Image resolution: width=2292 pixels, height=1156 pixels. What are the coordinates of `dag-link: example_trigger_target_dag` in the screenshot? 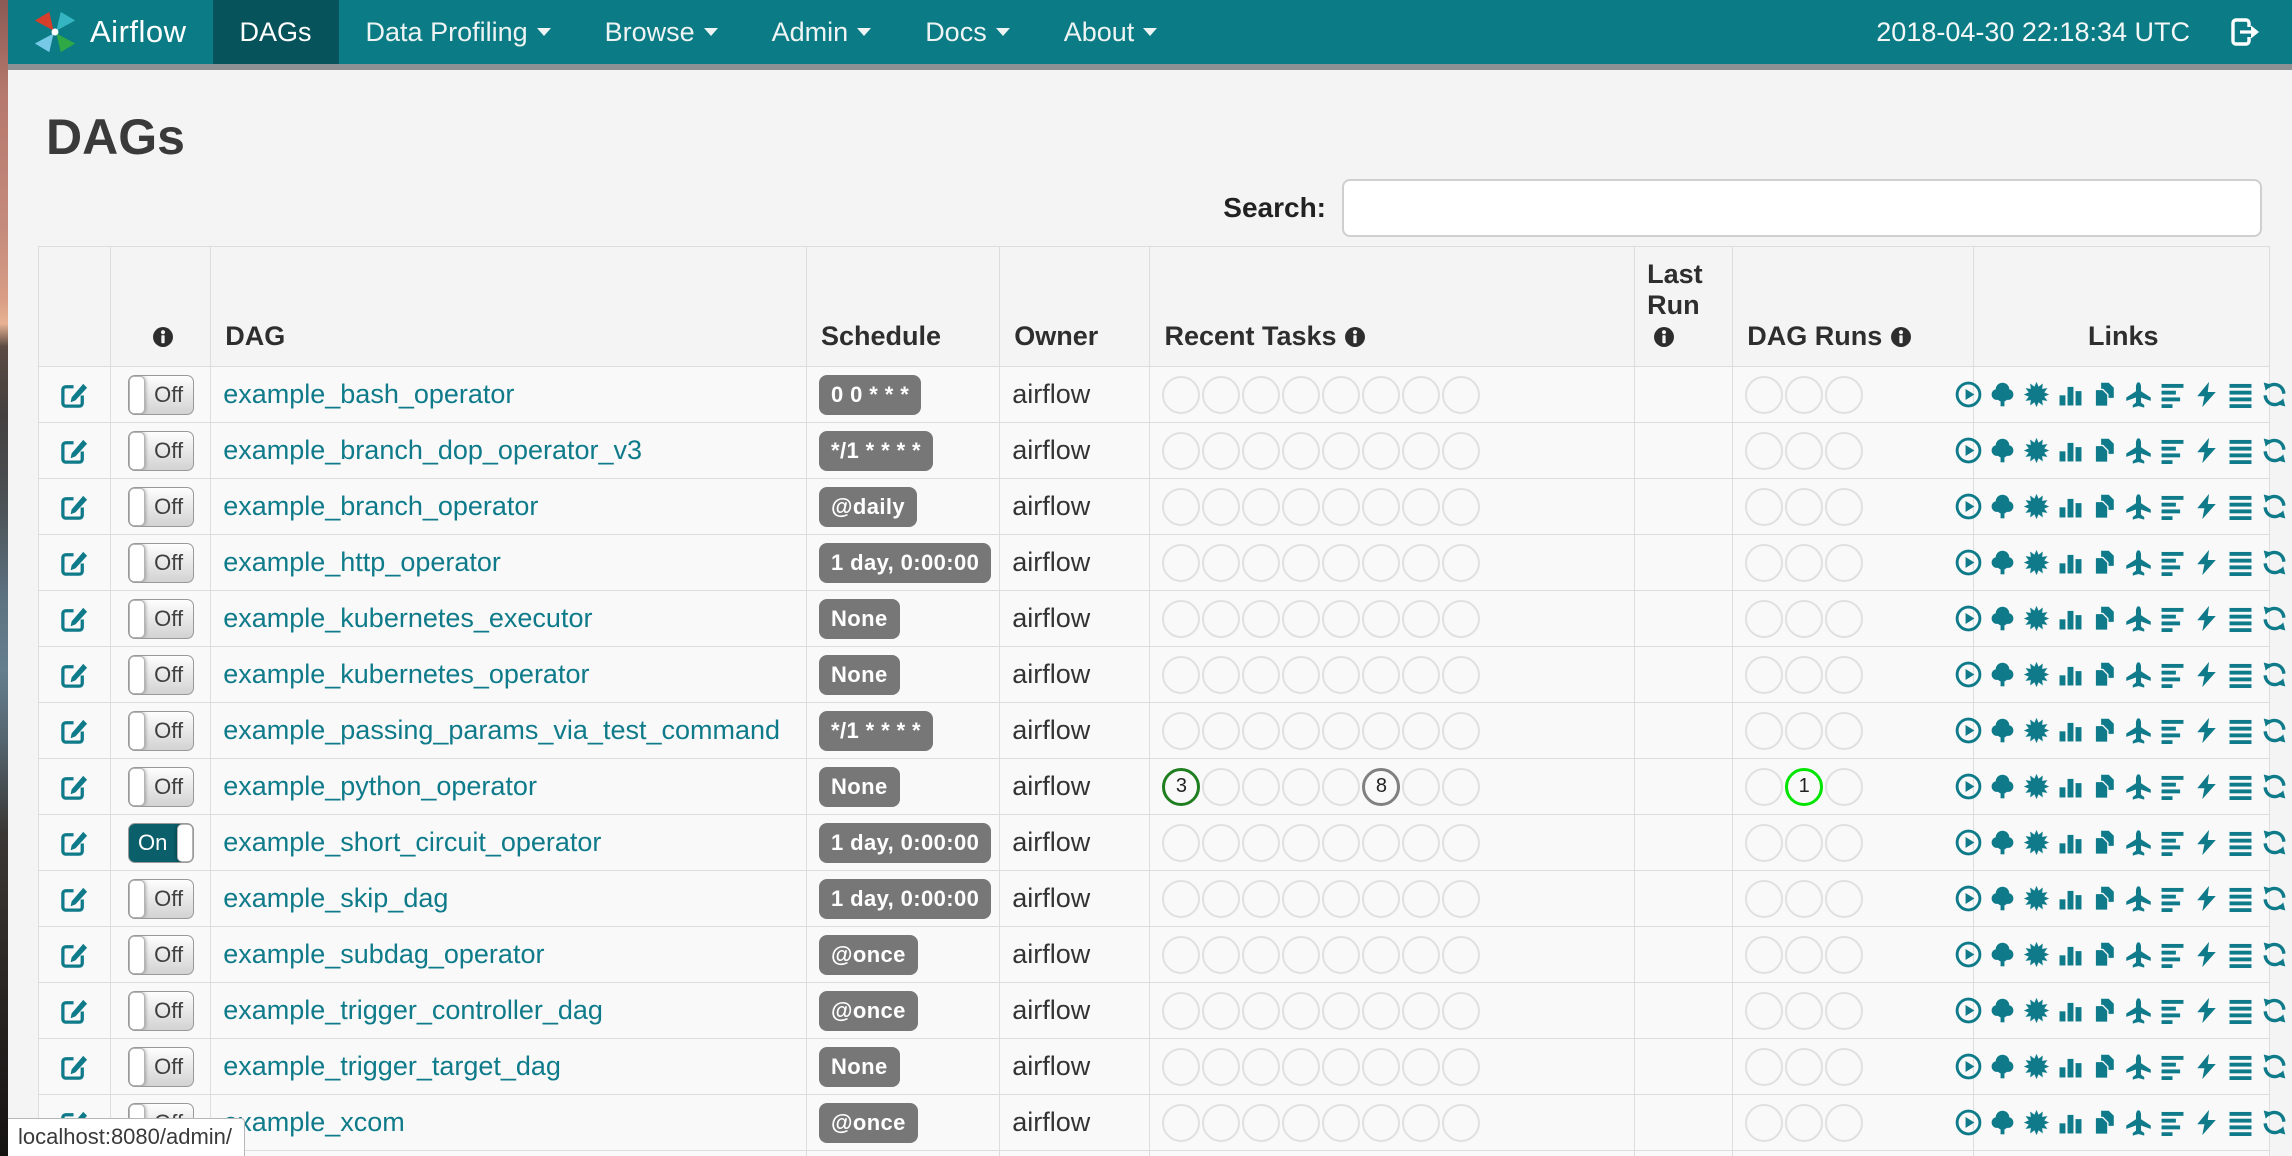 It's located at (392, 1066).